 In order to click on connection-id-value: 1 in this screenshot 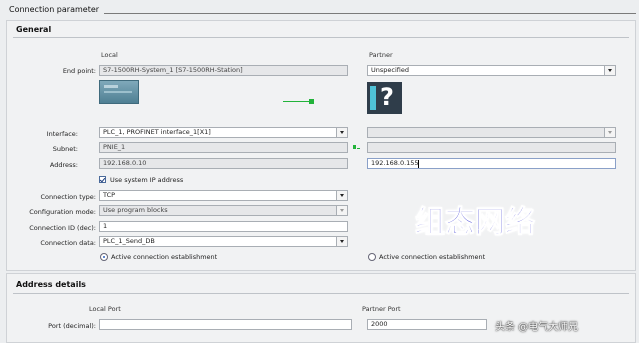, I will do `click(105, 226)`.